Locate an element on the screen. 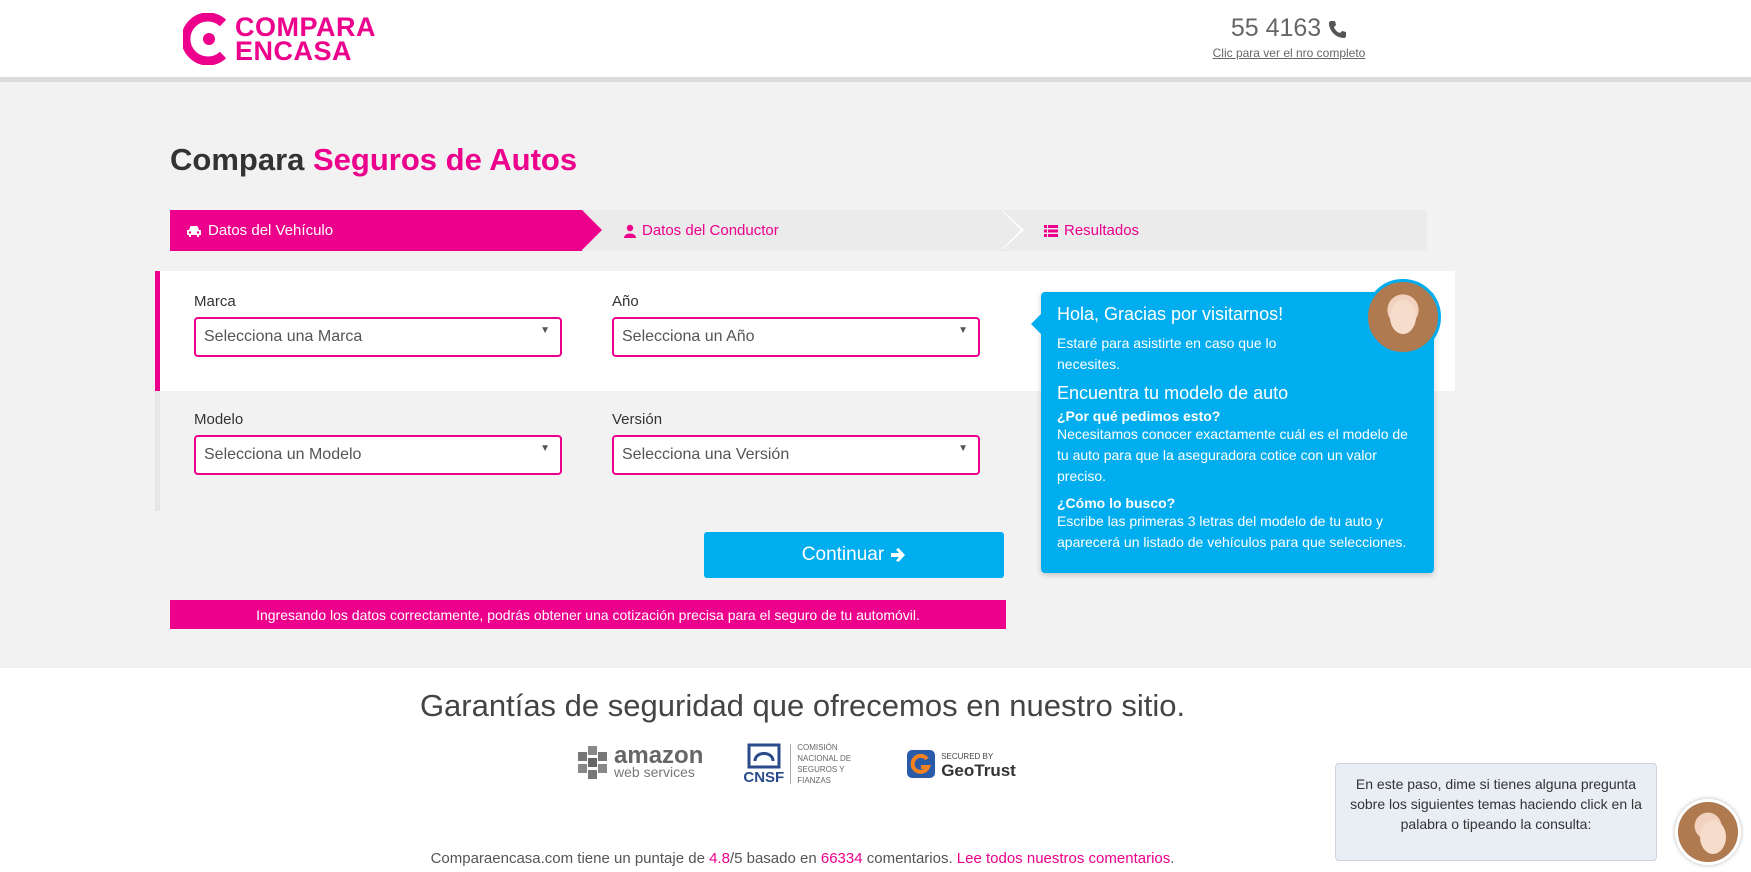  continue-button: Continuar is located at coordinates (854, 555).